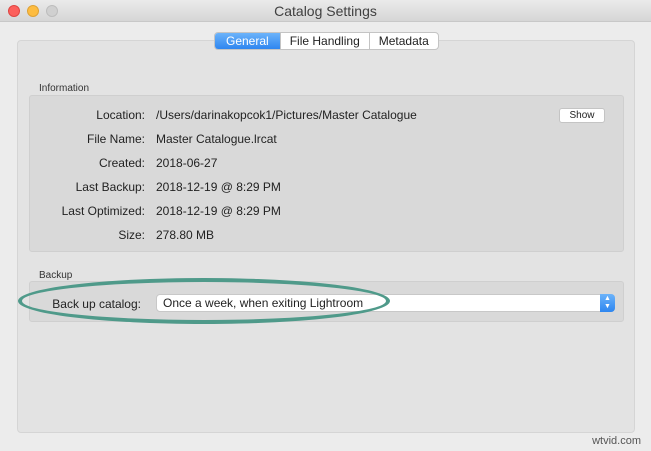 The image size is (651, 451). I want to click on watermark: wtvid.com, so click(616, 441).